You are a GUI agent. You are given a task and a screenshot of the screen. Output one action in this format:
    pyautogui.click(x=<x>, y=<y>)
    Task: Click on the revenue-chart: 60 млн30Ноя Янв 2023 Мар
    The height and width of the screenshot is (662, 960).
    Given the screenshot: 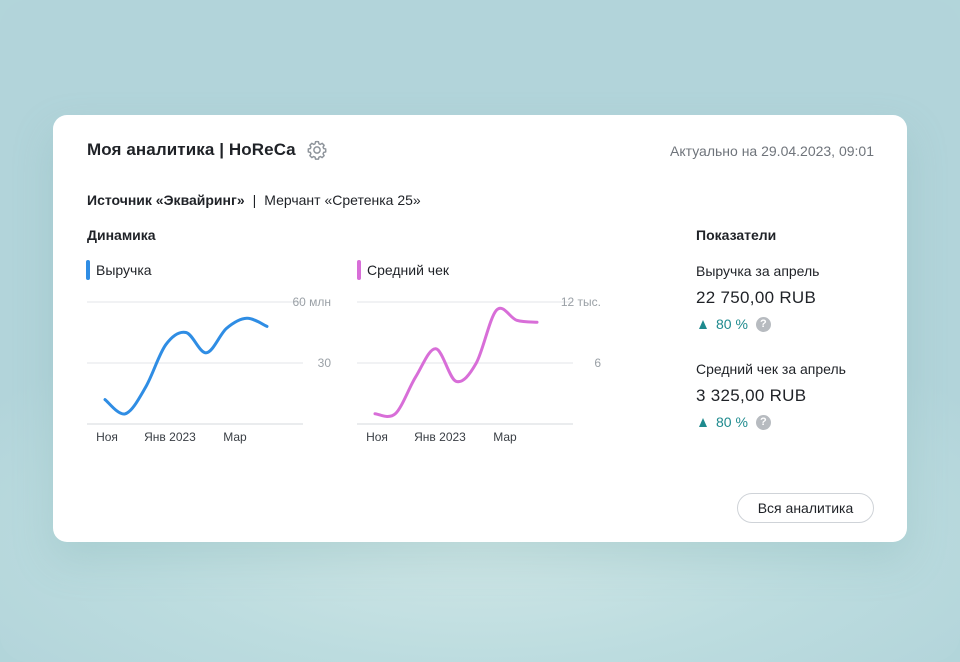 What is the action you would take?
    pyautogui.click(x=209, y=369)
    